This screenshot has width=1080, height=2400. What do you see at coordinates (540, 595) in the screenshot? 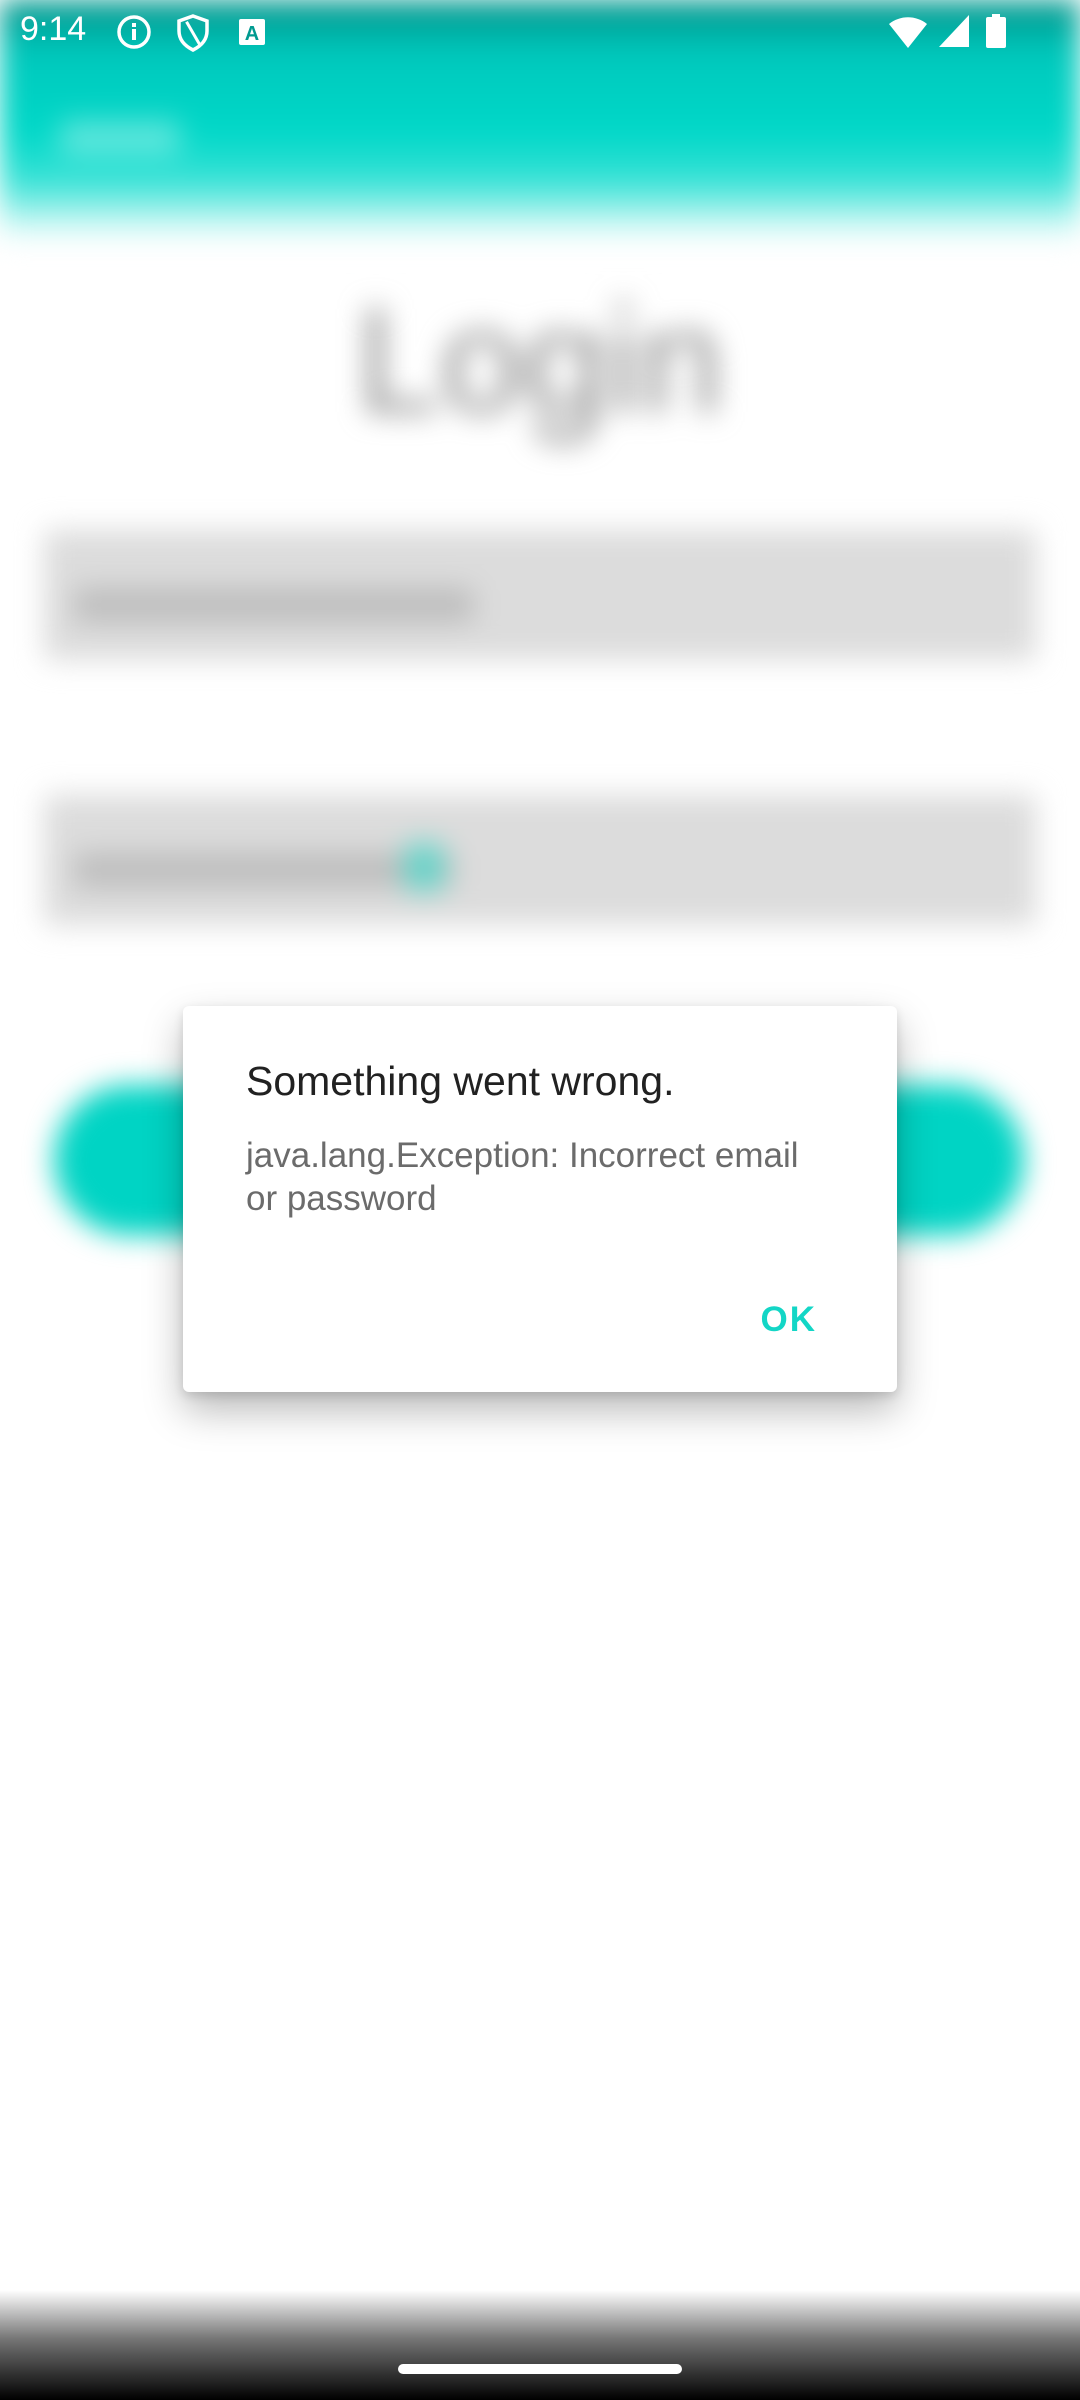
I see `email-field` at bounding box center [540, 595].